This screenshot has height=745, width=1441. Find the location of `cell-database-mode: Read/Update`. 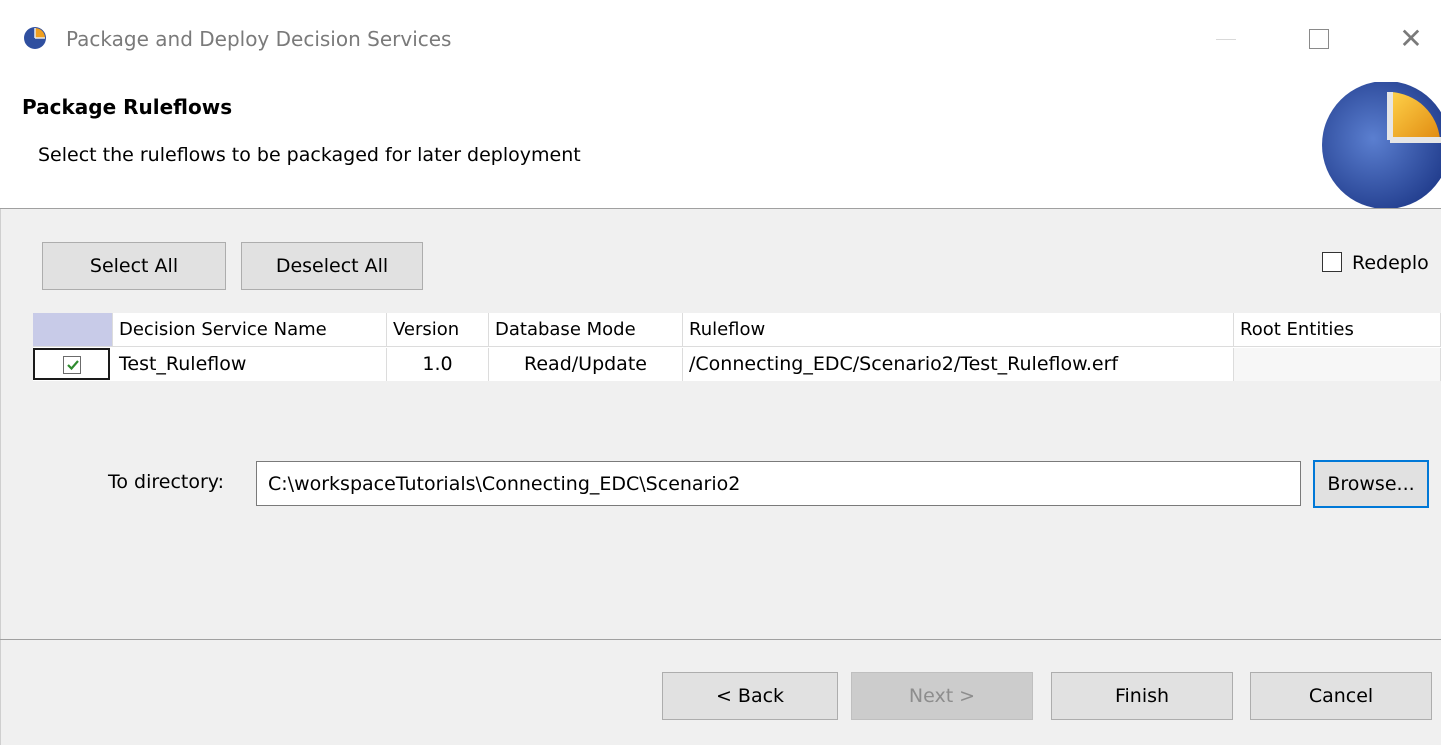

cell-database-mode: Read/Update is located at coordinates (586, 364).